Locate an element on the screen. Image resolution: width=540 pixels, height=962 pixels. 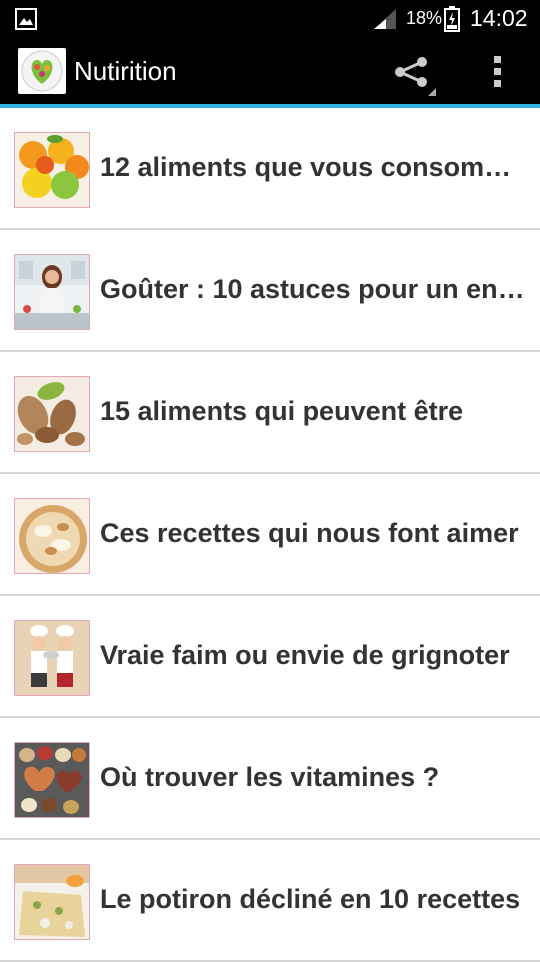
app-logo-icon is located at coordinates (42, 71).